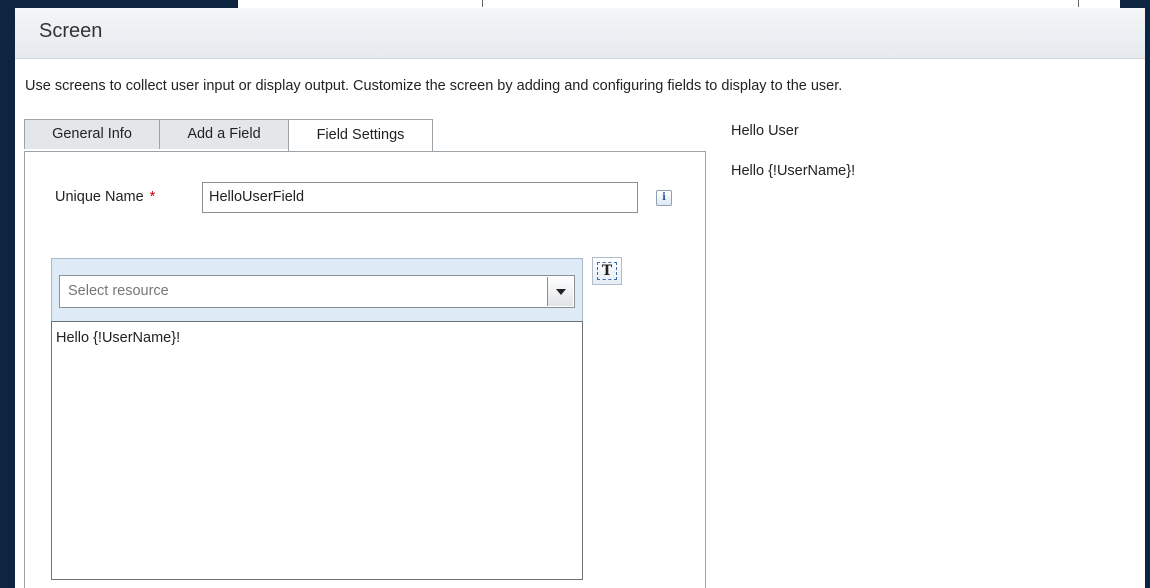 The height and width of the screenshot is (588, 1150). I want to click on tab-add-a-field: Add a Field, so click(224, 134).